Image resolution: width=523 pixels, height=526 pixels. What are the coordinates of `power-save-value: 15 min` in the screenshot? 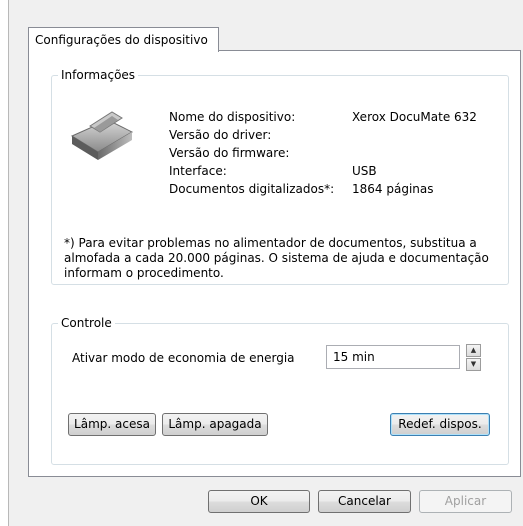 It's located at (354, 357).